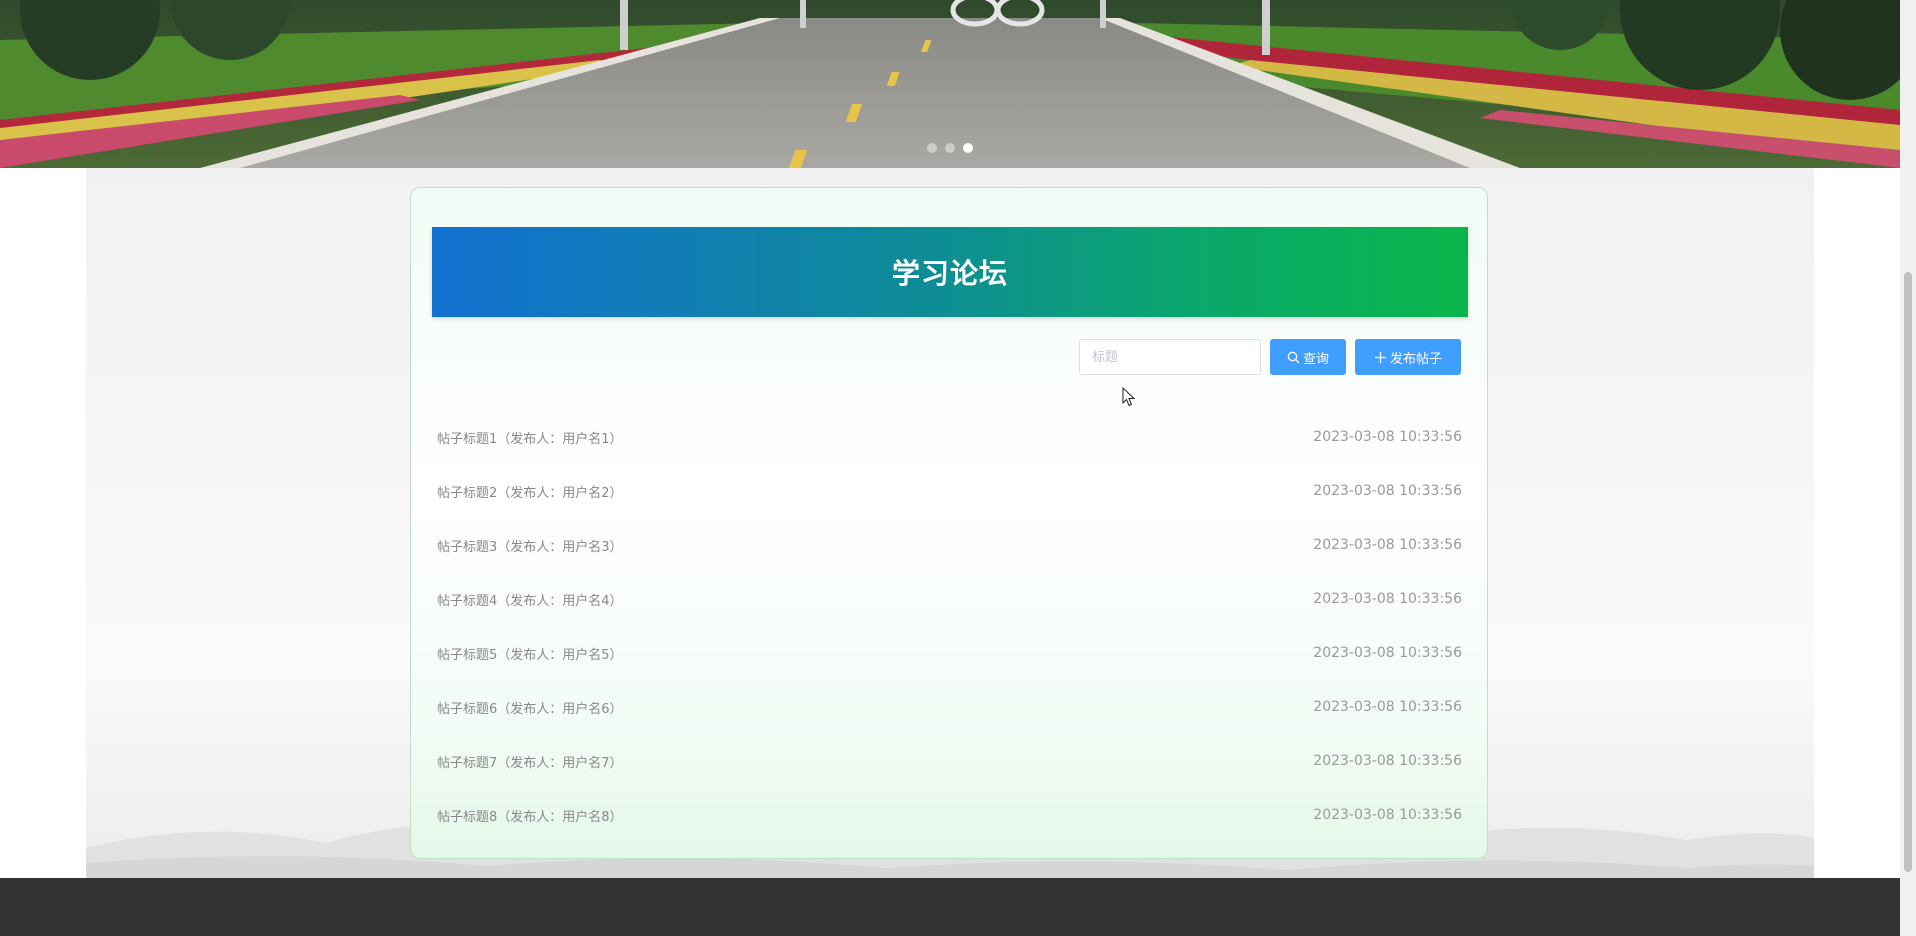  Describe the element at coordinates (1315, 359) in the screenshot. I see `search-button-label: 查询` at that location.